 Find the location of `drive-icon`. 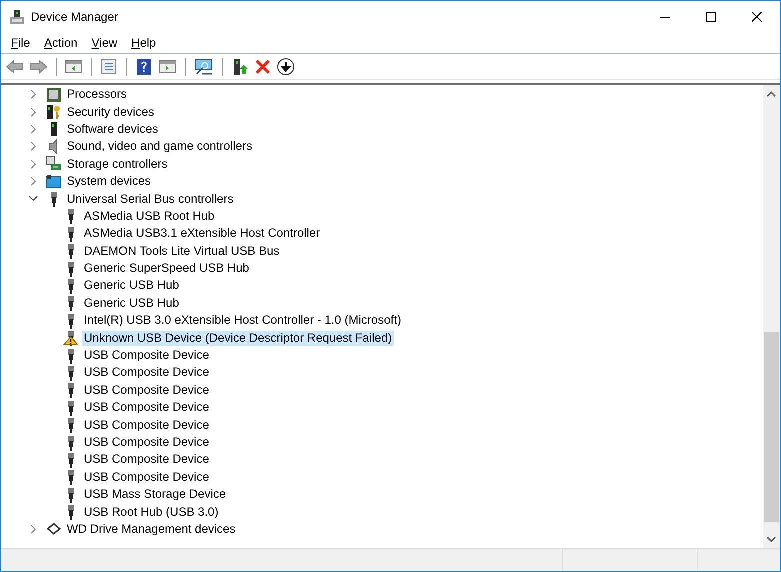

drive-icon is located at coordinates (54, 529).